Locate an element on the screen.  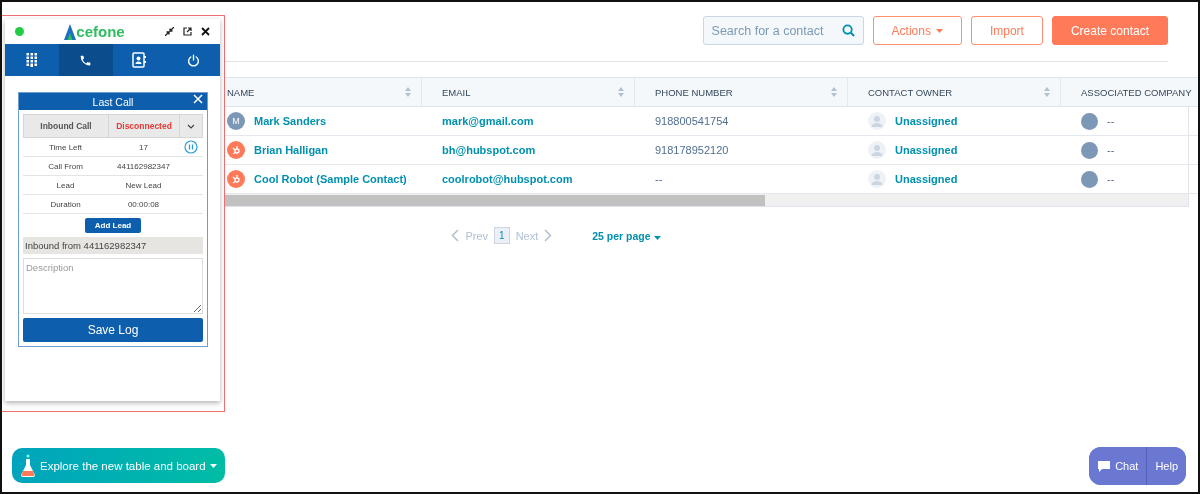
detail-value: 00:00:08 is located at coordinates (143, 204).